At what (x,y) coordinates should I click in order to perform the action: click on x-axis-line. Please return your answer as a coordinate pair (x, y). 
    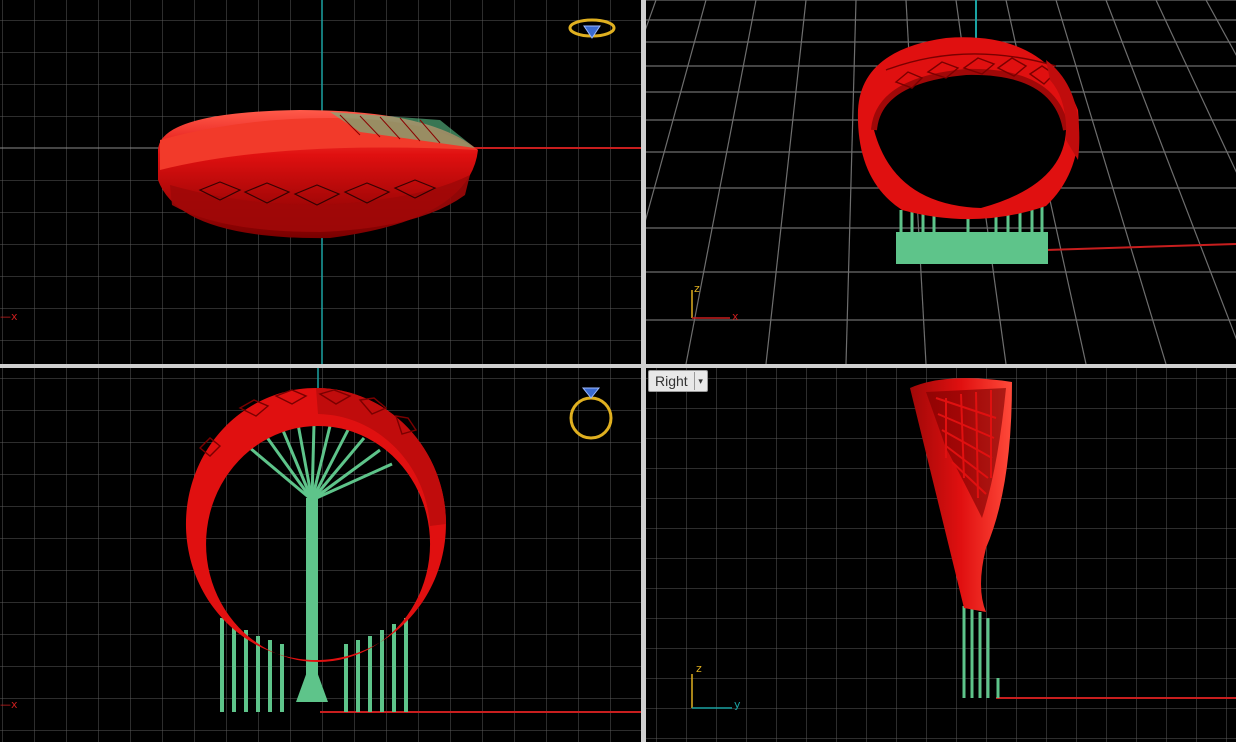
    Looking at the image, I should click on (1140, 247).